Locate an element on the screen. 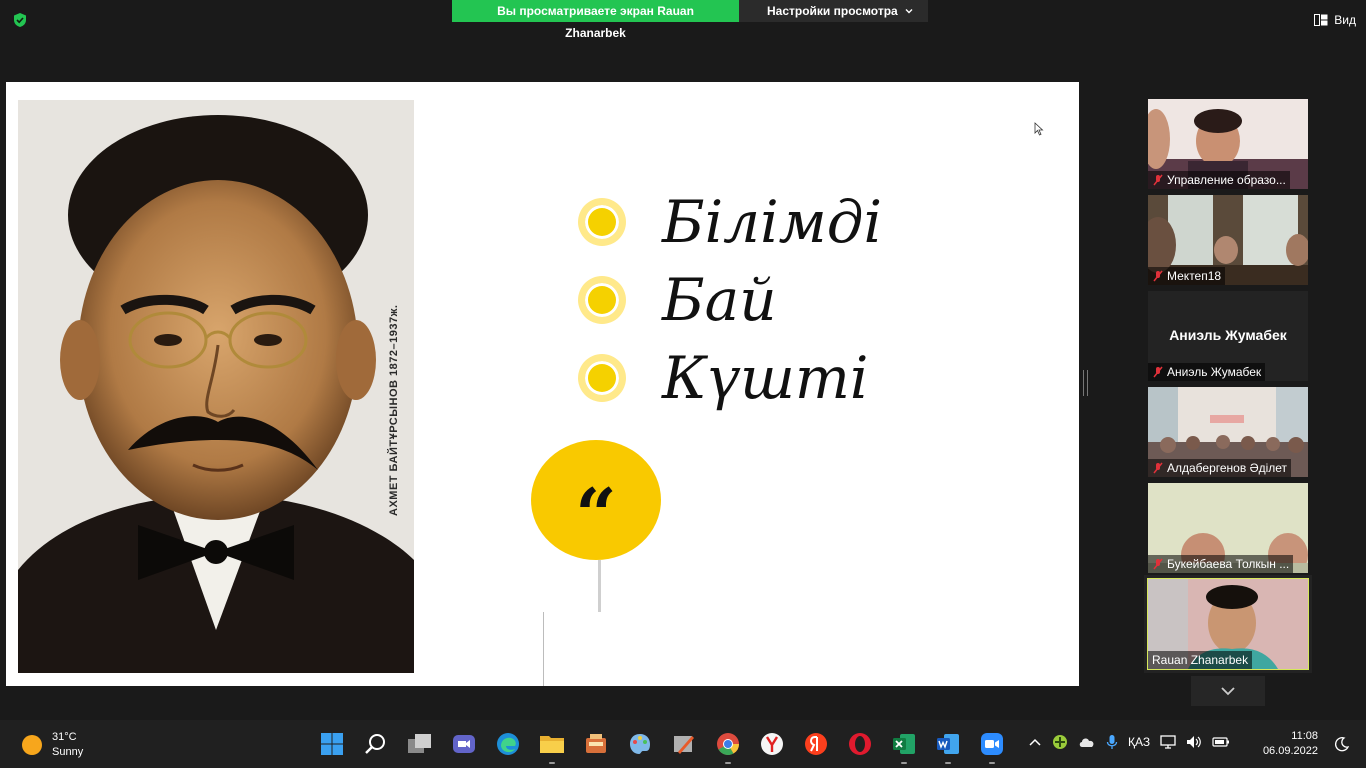 Image resolution: width=1366 pixels, height=768 pixels. yandex-app is located at coordinates (816, 744).